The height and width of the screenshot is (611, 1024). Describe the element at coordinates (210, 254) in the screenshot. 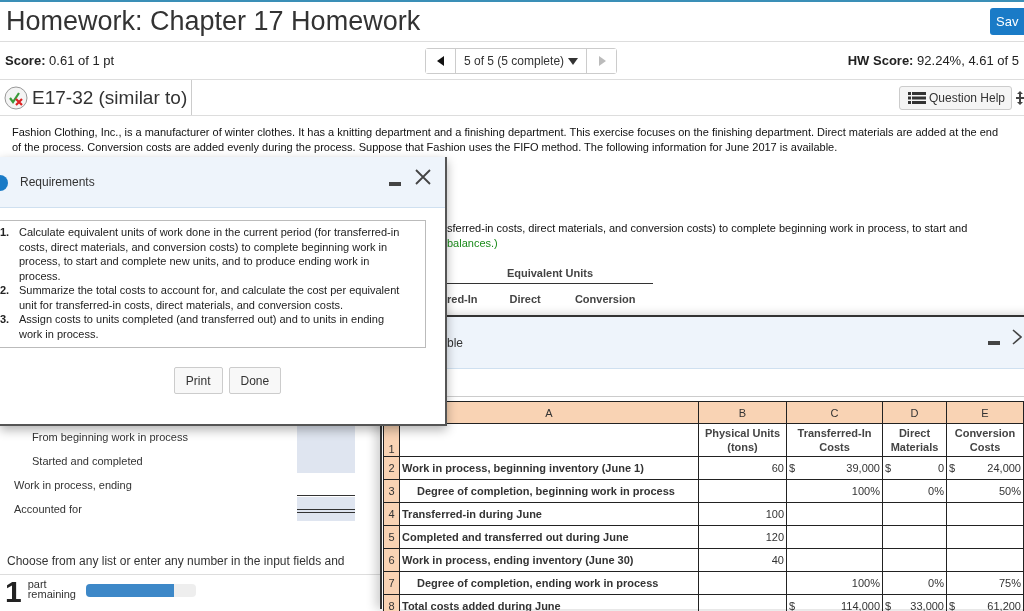

I see `requirement-text: Calculate equivalent units of work done in the current period (for transferred-in costs, direct materials, and conversion costs) to complete beginning work in process, to start and complete new units, and to produce ending work in process.` at that location.